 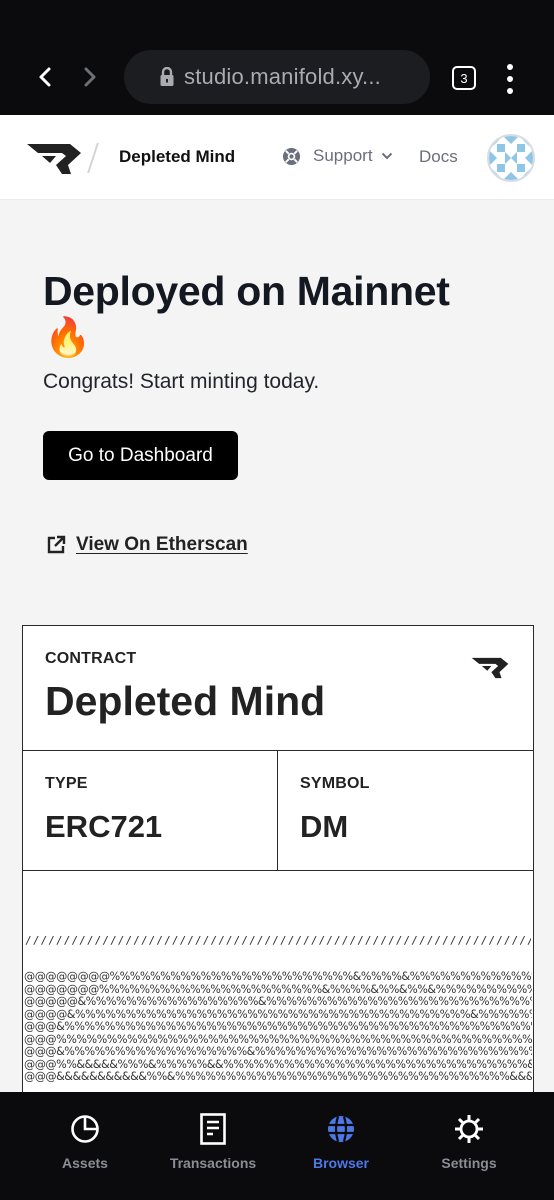 I want to click on nav-browser: Browser, so click(x=341, y=1141).